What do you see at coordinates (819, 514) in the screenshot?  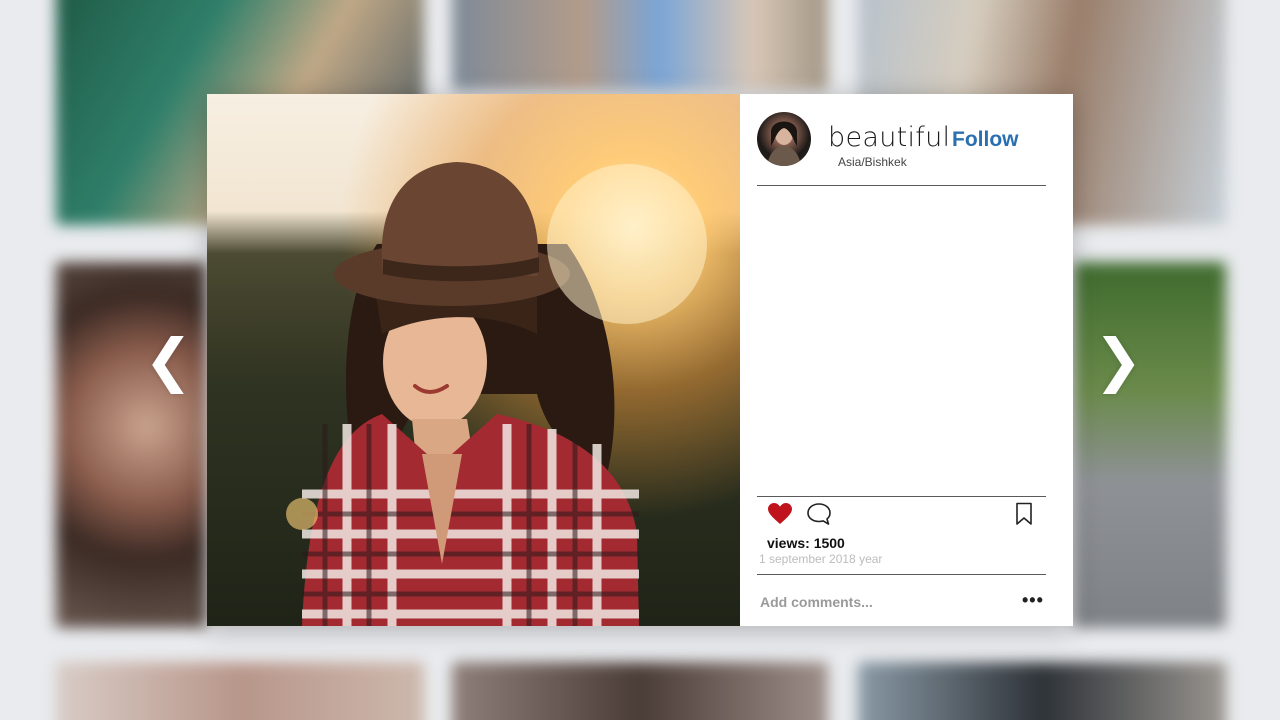 I see `comment-icon` at bounding box center [819, 514].